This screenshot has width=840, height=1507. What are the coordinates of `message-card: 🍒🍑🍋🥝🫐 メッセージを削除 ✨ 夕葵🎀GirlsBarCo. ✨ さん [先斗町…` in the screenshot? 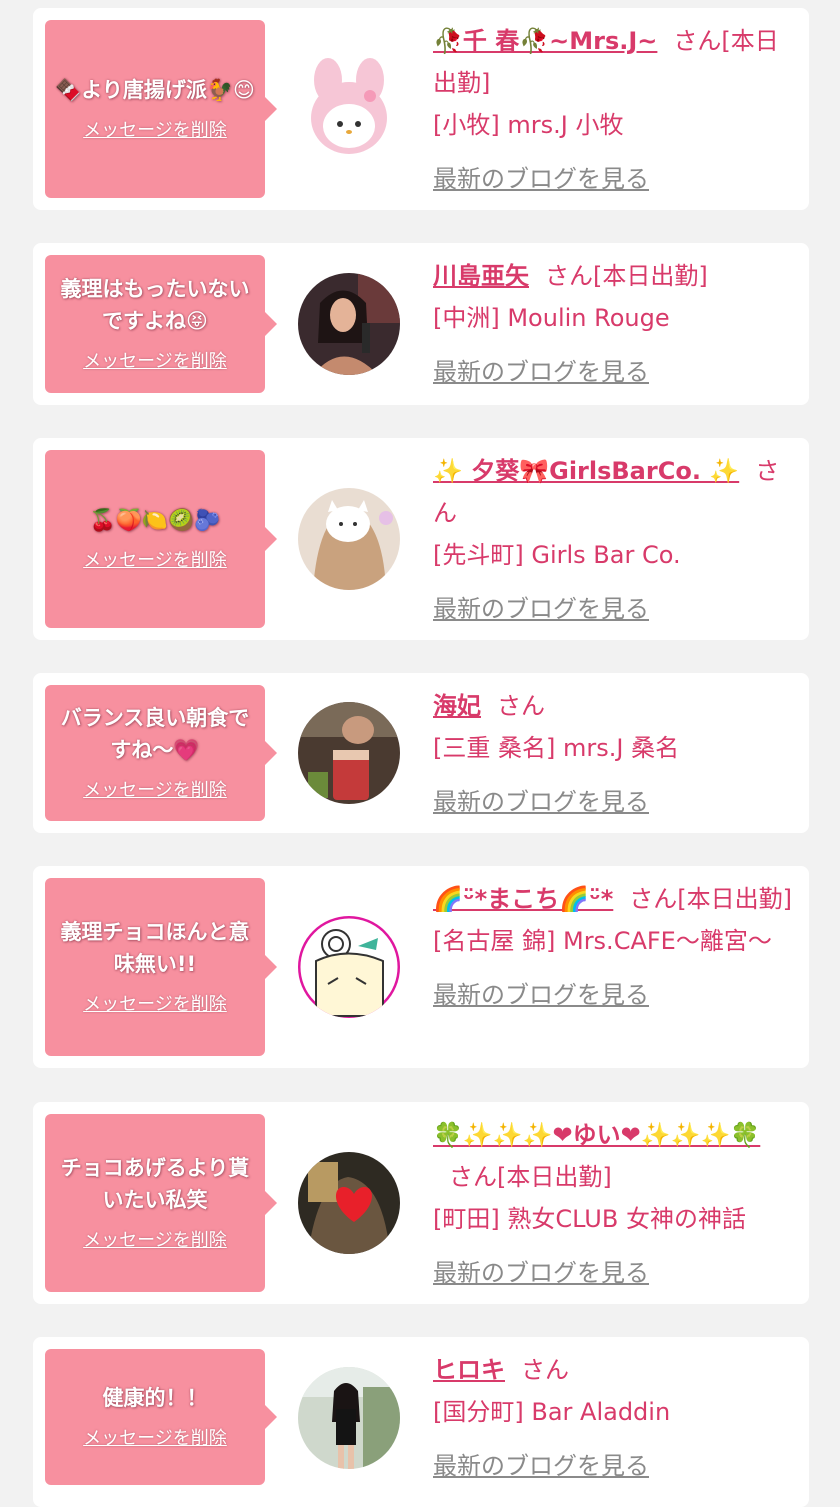 It's located at (421, 539).